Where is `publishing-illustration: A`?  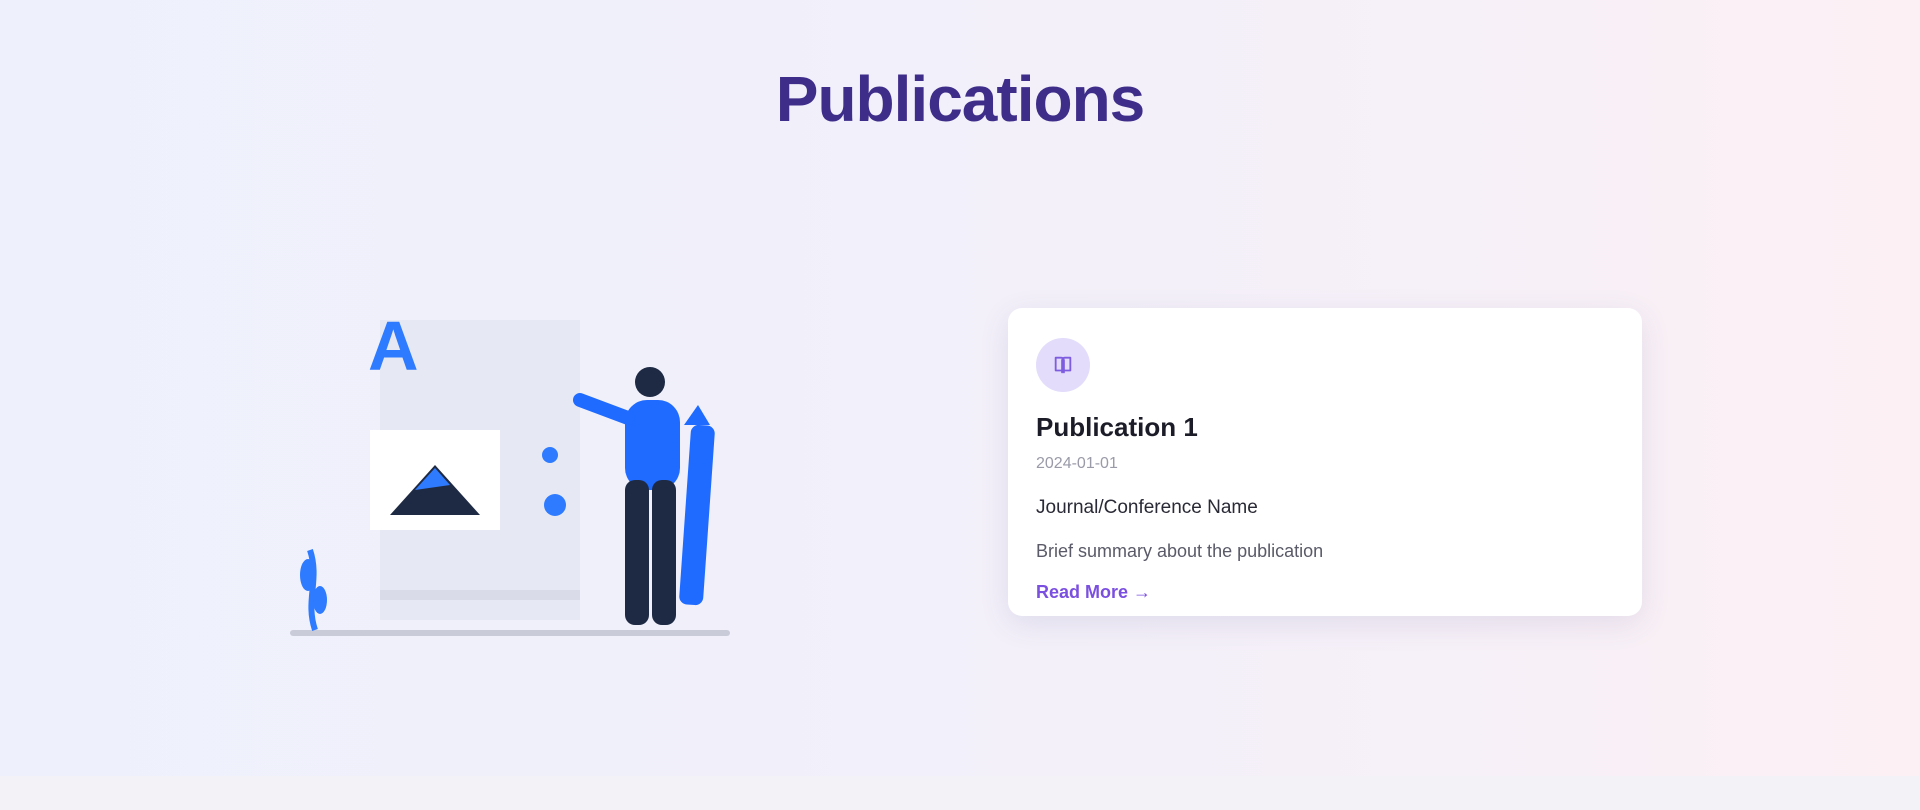 publishing-illustration: A is located at coordinates (515, 475).